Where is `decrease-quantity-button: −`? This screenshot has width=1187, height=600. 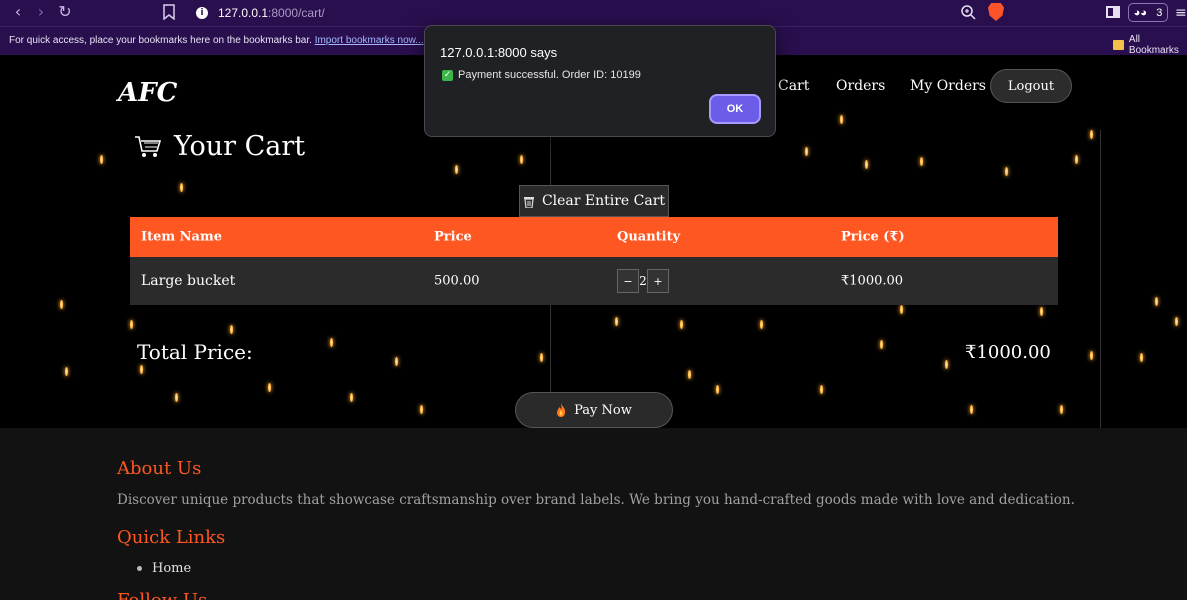
decrease-quantity-button: − is located at coordinates (628, 281).